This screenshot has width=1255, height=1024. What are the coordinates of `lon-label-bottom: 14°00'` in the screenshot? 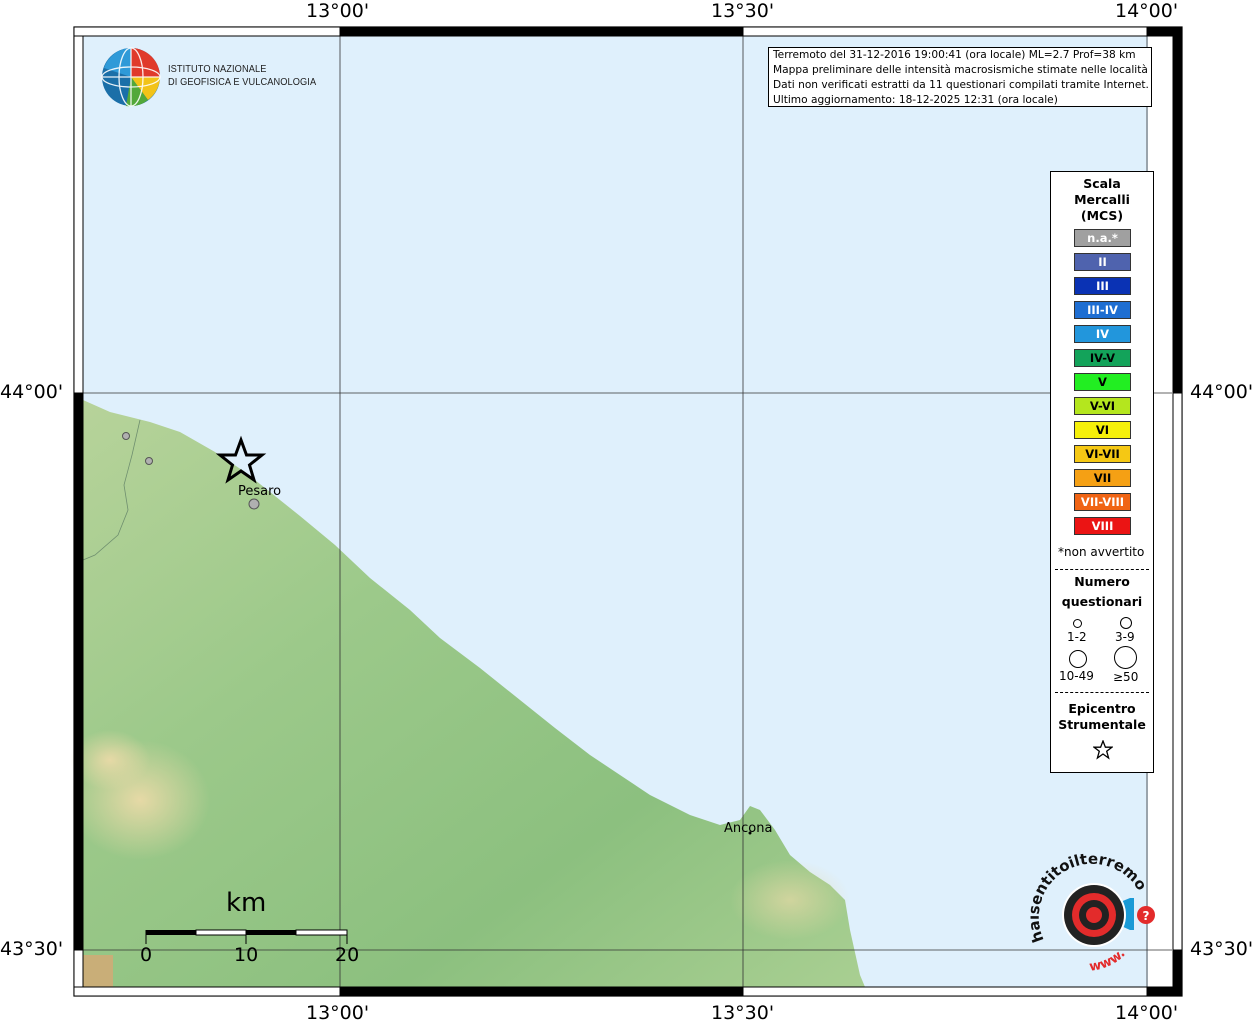 It's located at (1147, 1013).